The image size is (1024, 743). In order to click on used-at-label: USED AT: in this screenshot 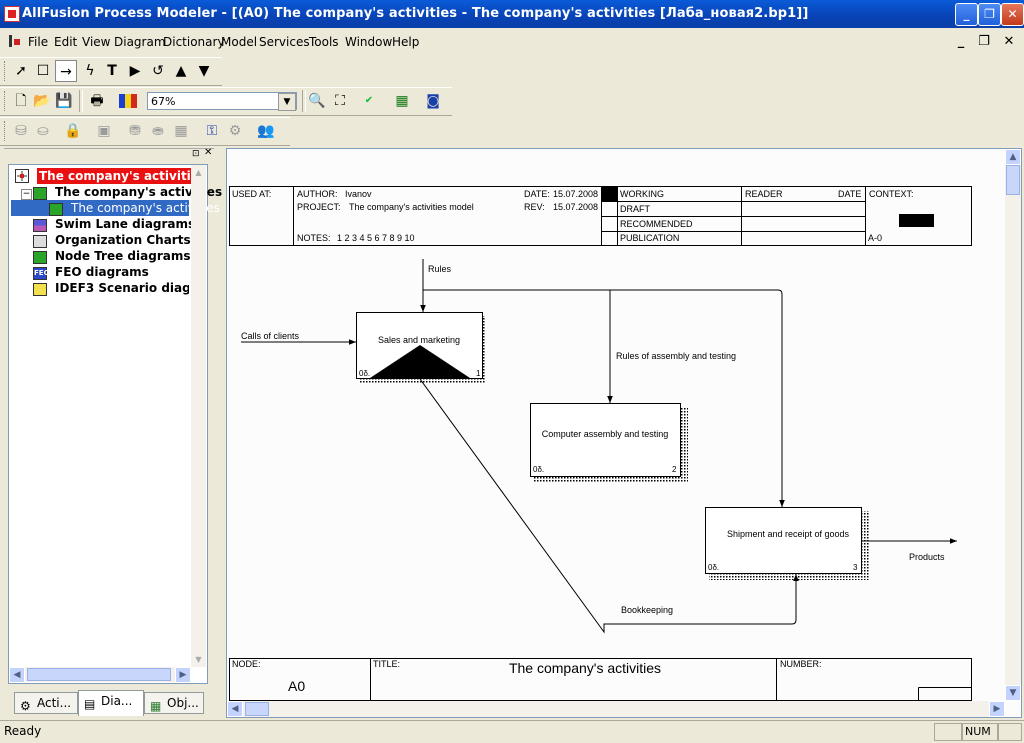, I will do `click(251, 194)`.